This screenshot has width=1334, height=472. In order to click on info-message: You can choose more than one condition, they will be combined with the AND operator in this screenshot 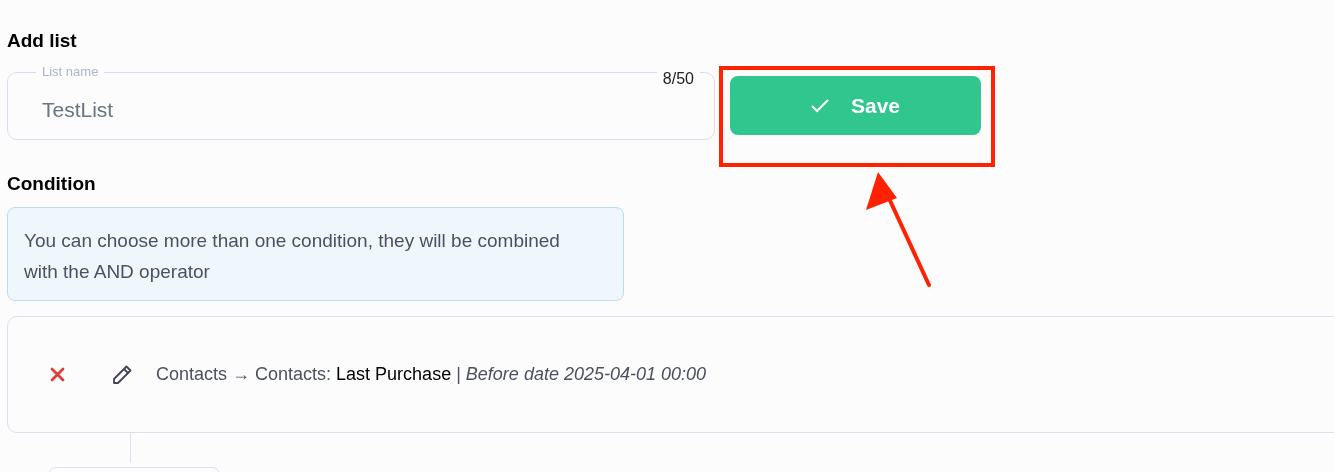, I will do `click(315, 254)`.